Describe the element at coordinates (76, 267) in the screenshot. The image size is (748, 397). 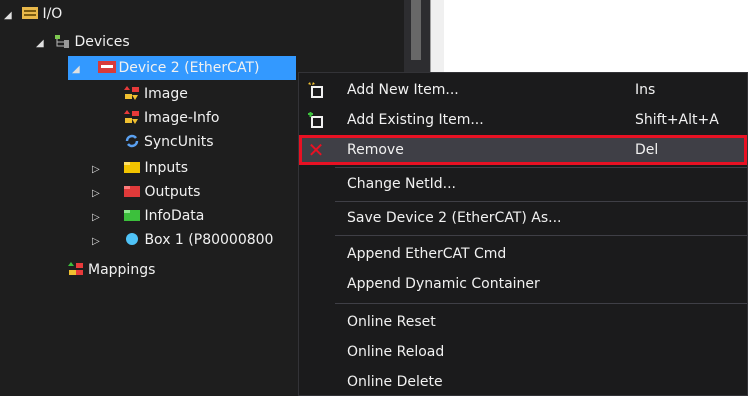
I see `mappings-icon` at that location.